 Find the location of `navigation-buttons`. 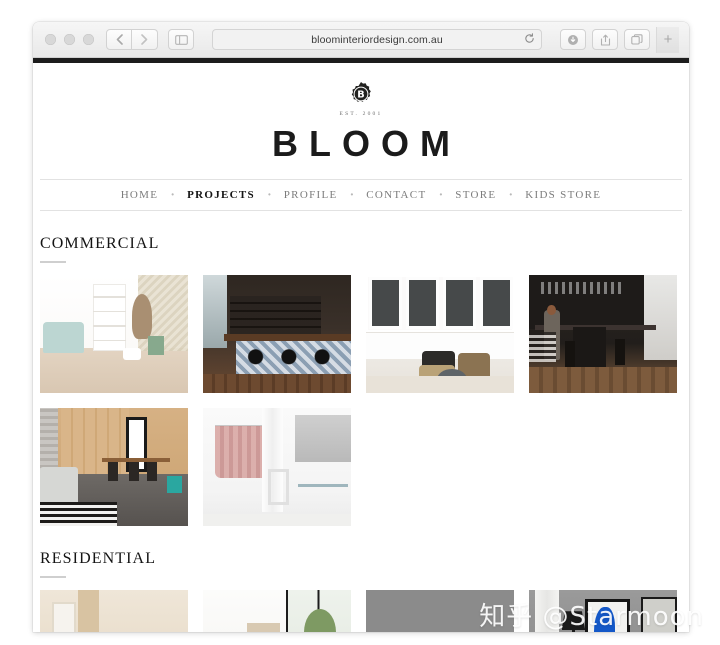

navigation-buttons is located at coordinates (150, 39).